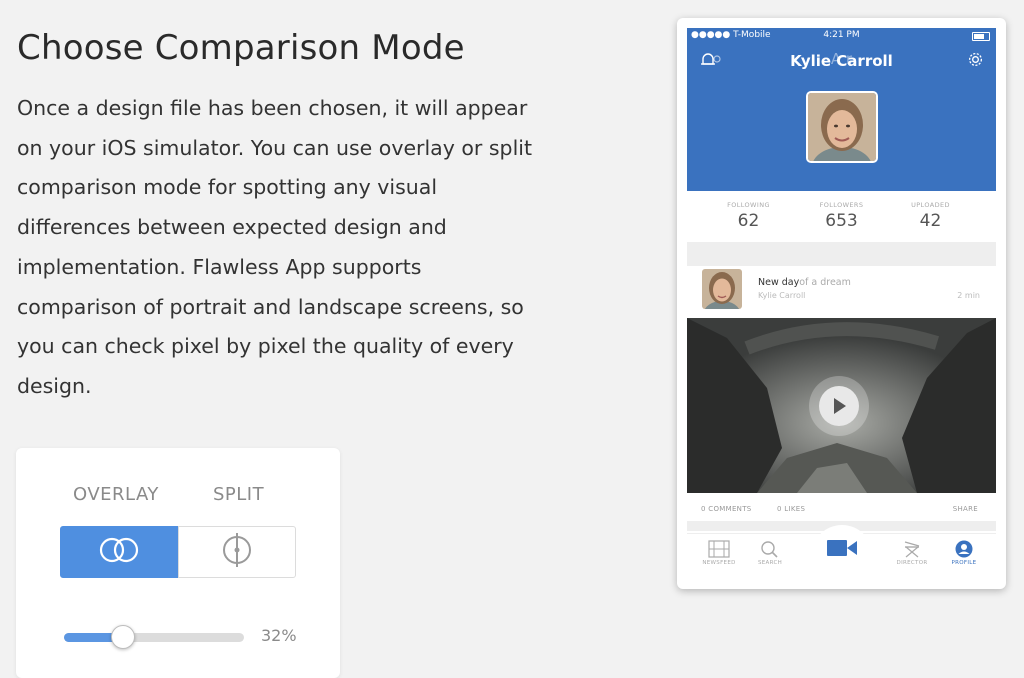  Describe the element at coordinates (241, 48) in the screenshot. I see `page-title: Choose Comparison Mode` at that location.